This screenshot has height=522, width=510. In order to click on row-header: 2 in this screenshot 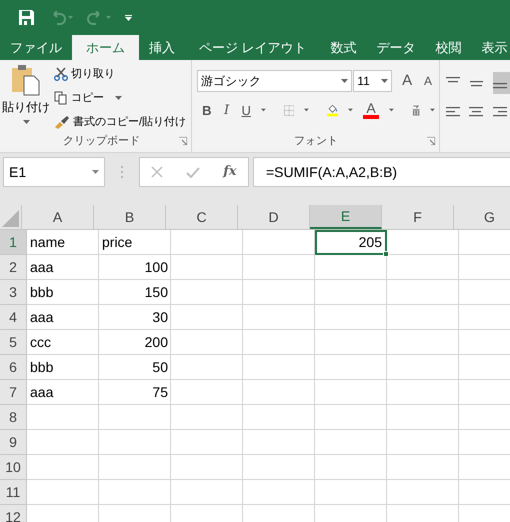, I will do `click(13, 267)`.